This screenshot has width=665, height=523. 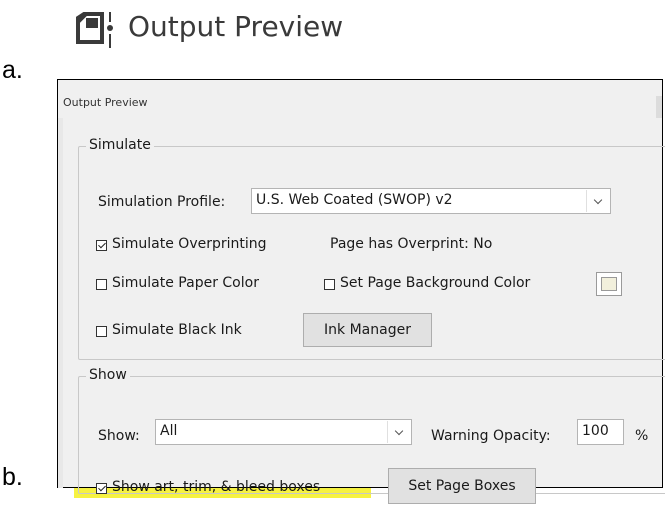 What do you see at coordinates (216, 487) in the screenshot?
I see `show-boxes-label: Show art, trim, & bleed boxes` at bounding box center [216, 487].